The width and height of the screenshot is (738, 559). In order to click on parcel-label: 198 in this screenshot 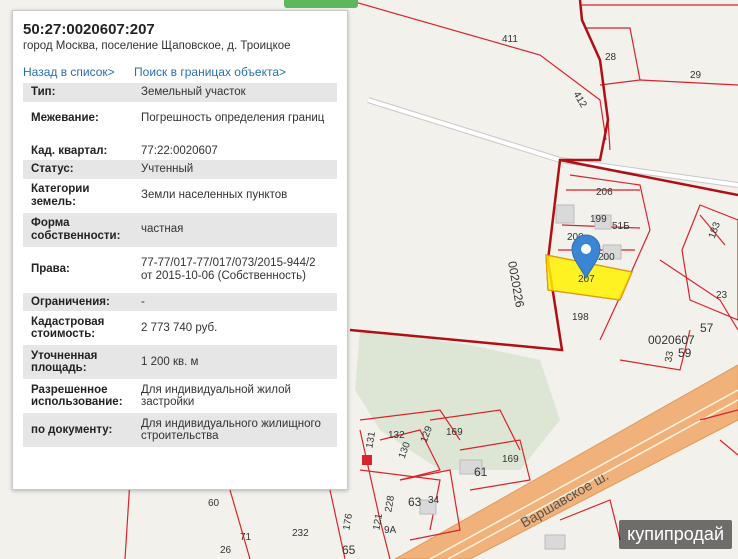, I will do `click(580, 317)`.